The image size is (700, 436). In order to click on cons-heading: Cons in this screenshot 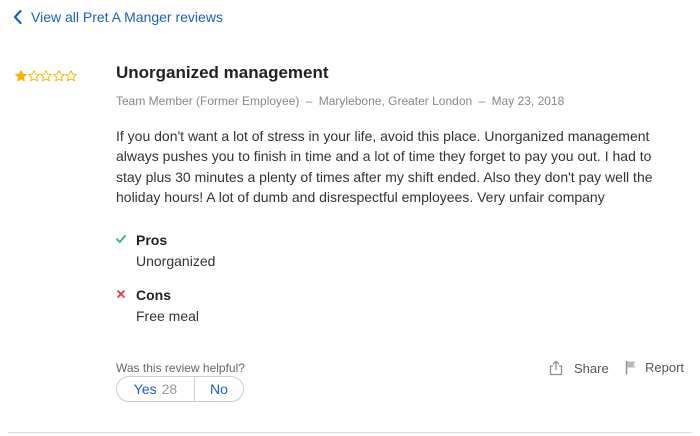, I will do `click(153, 295)`.